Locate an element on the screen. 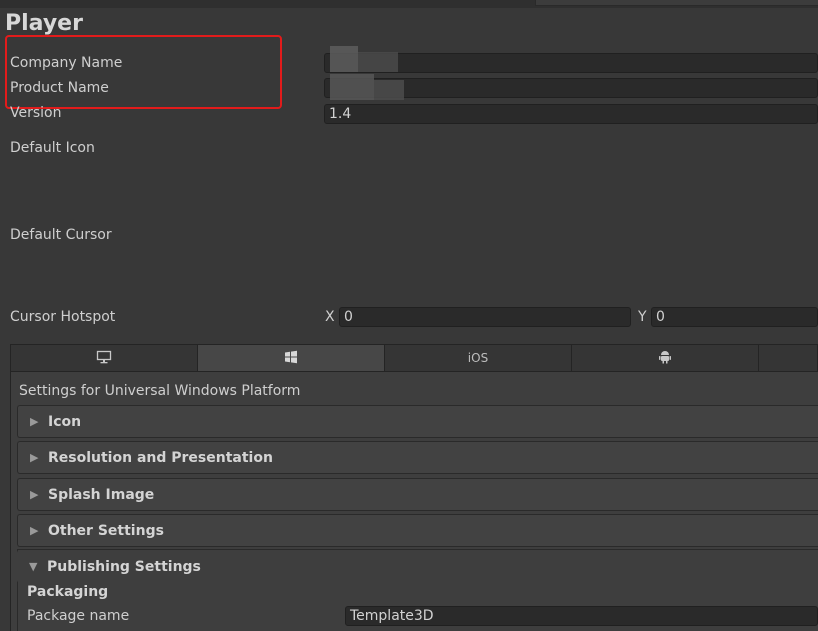 The width and height of the screenshot is (818, 631). tab-more is located at coordinates (788, 358).